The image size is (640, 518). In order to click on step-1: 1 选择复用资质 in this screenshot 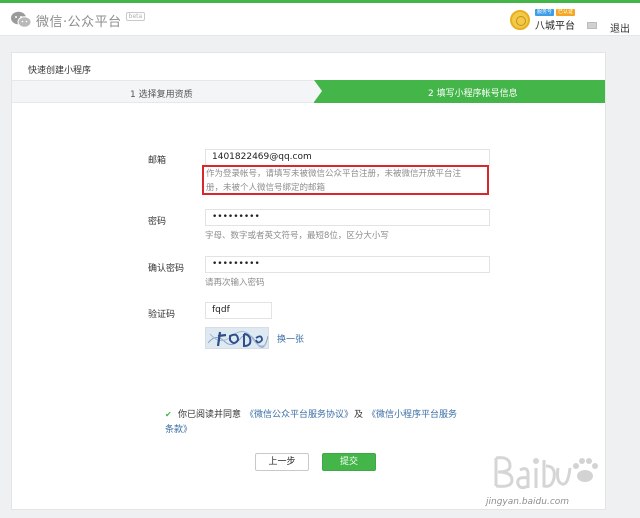, I will do `click(167, 91)`.